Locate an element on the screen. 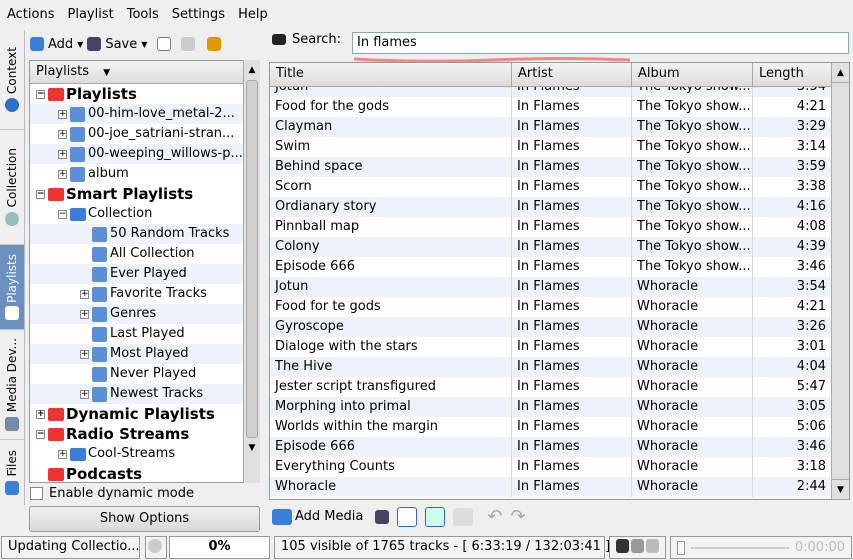 The height and width of the screenshot is (560, 853). playlist-filter-dropdown: Playlists ▼ is located at coordinates (144, 72).